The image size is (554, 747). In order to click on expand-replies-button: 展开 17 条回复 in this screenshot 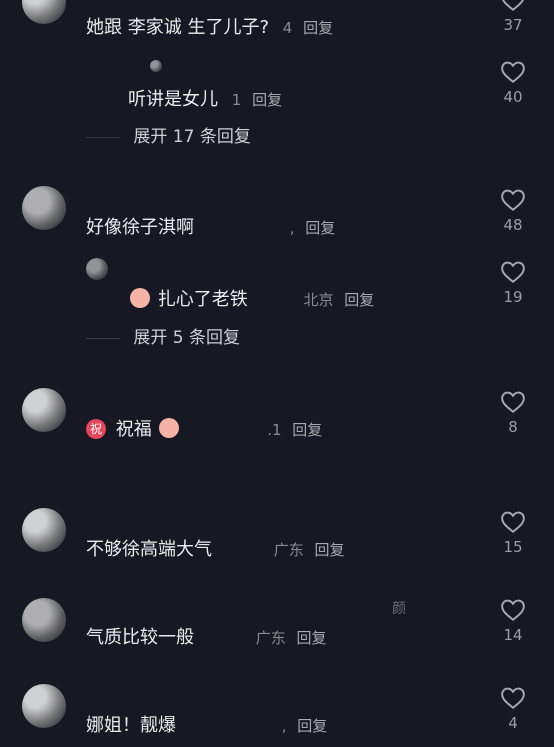, I will do `click(168, 137)`.